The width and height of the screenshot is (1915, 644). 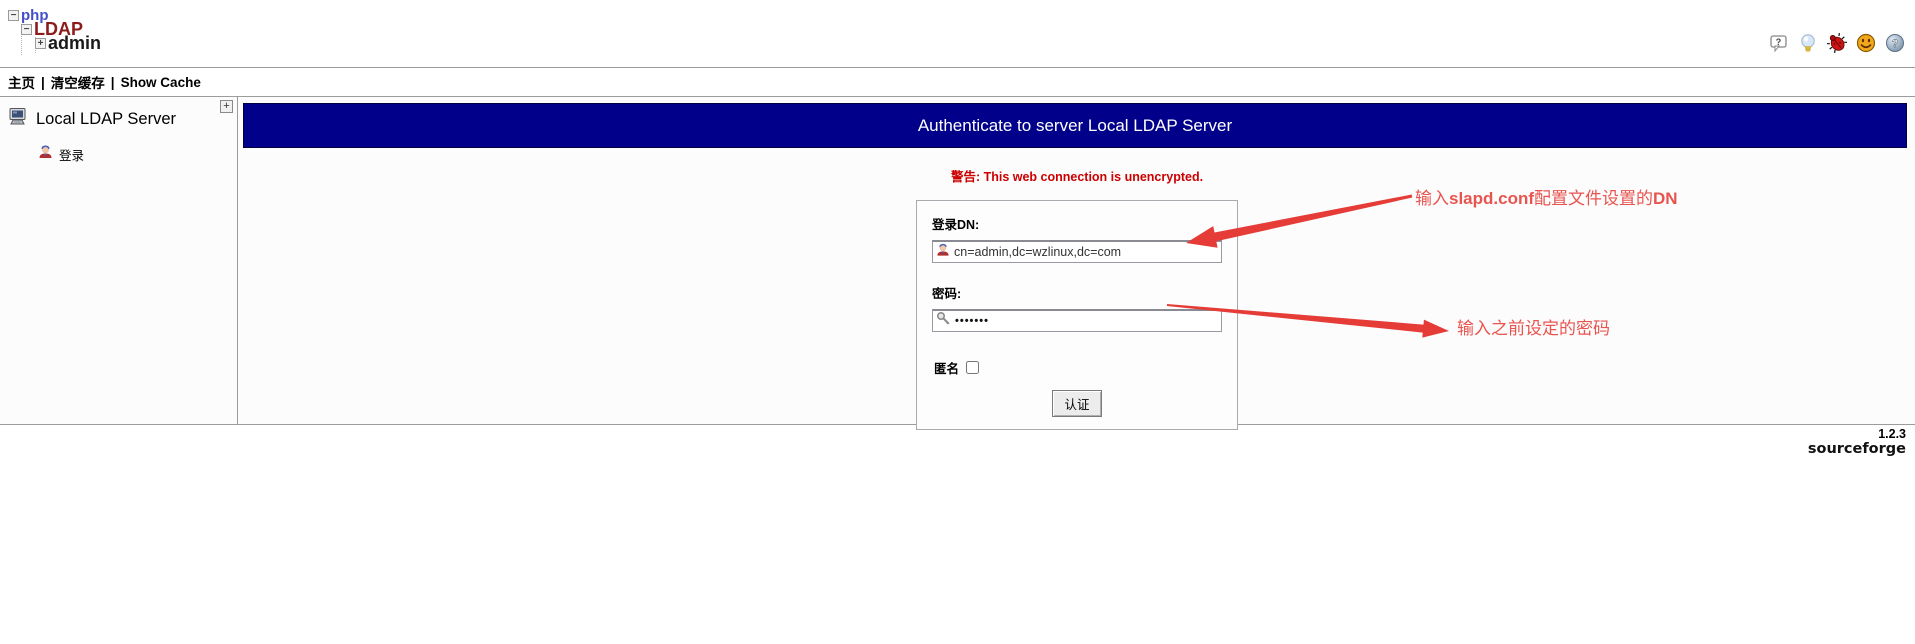 What do you see at coordinates (1085, 252) in the screenshot?
I see `login-dn-input` at bounding box center [1085, 252].